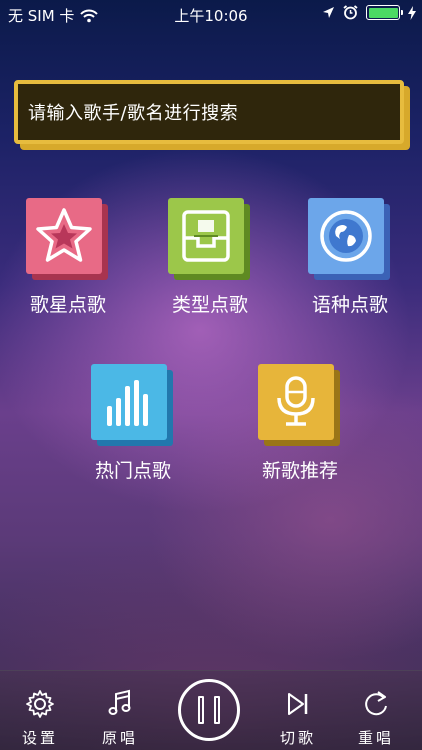 This screenshot has width=422, height=750. Describe the element at coordinates (127, 403) in the screenshot. I see `bar-chart-icon` at that location.